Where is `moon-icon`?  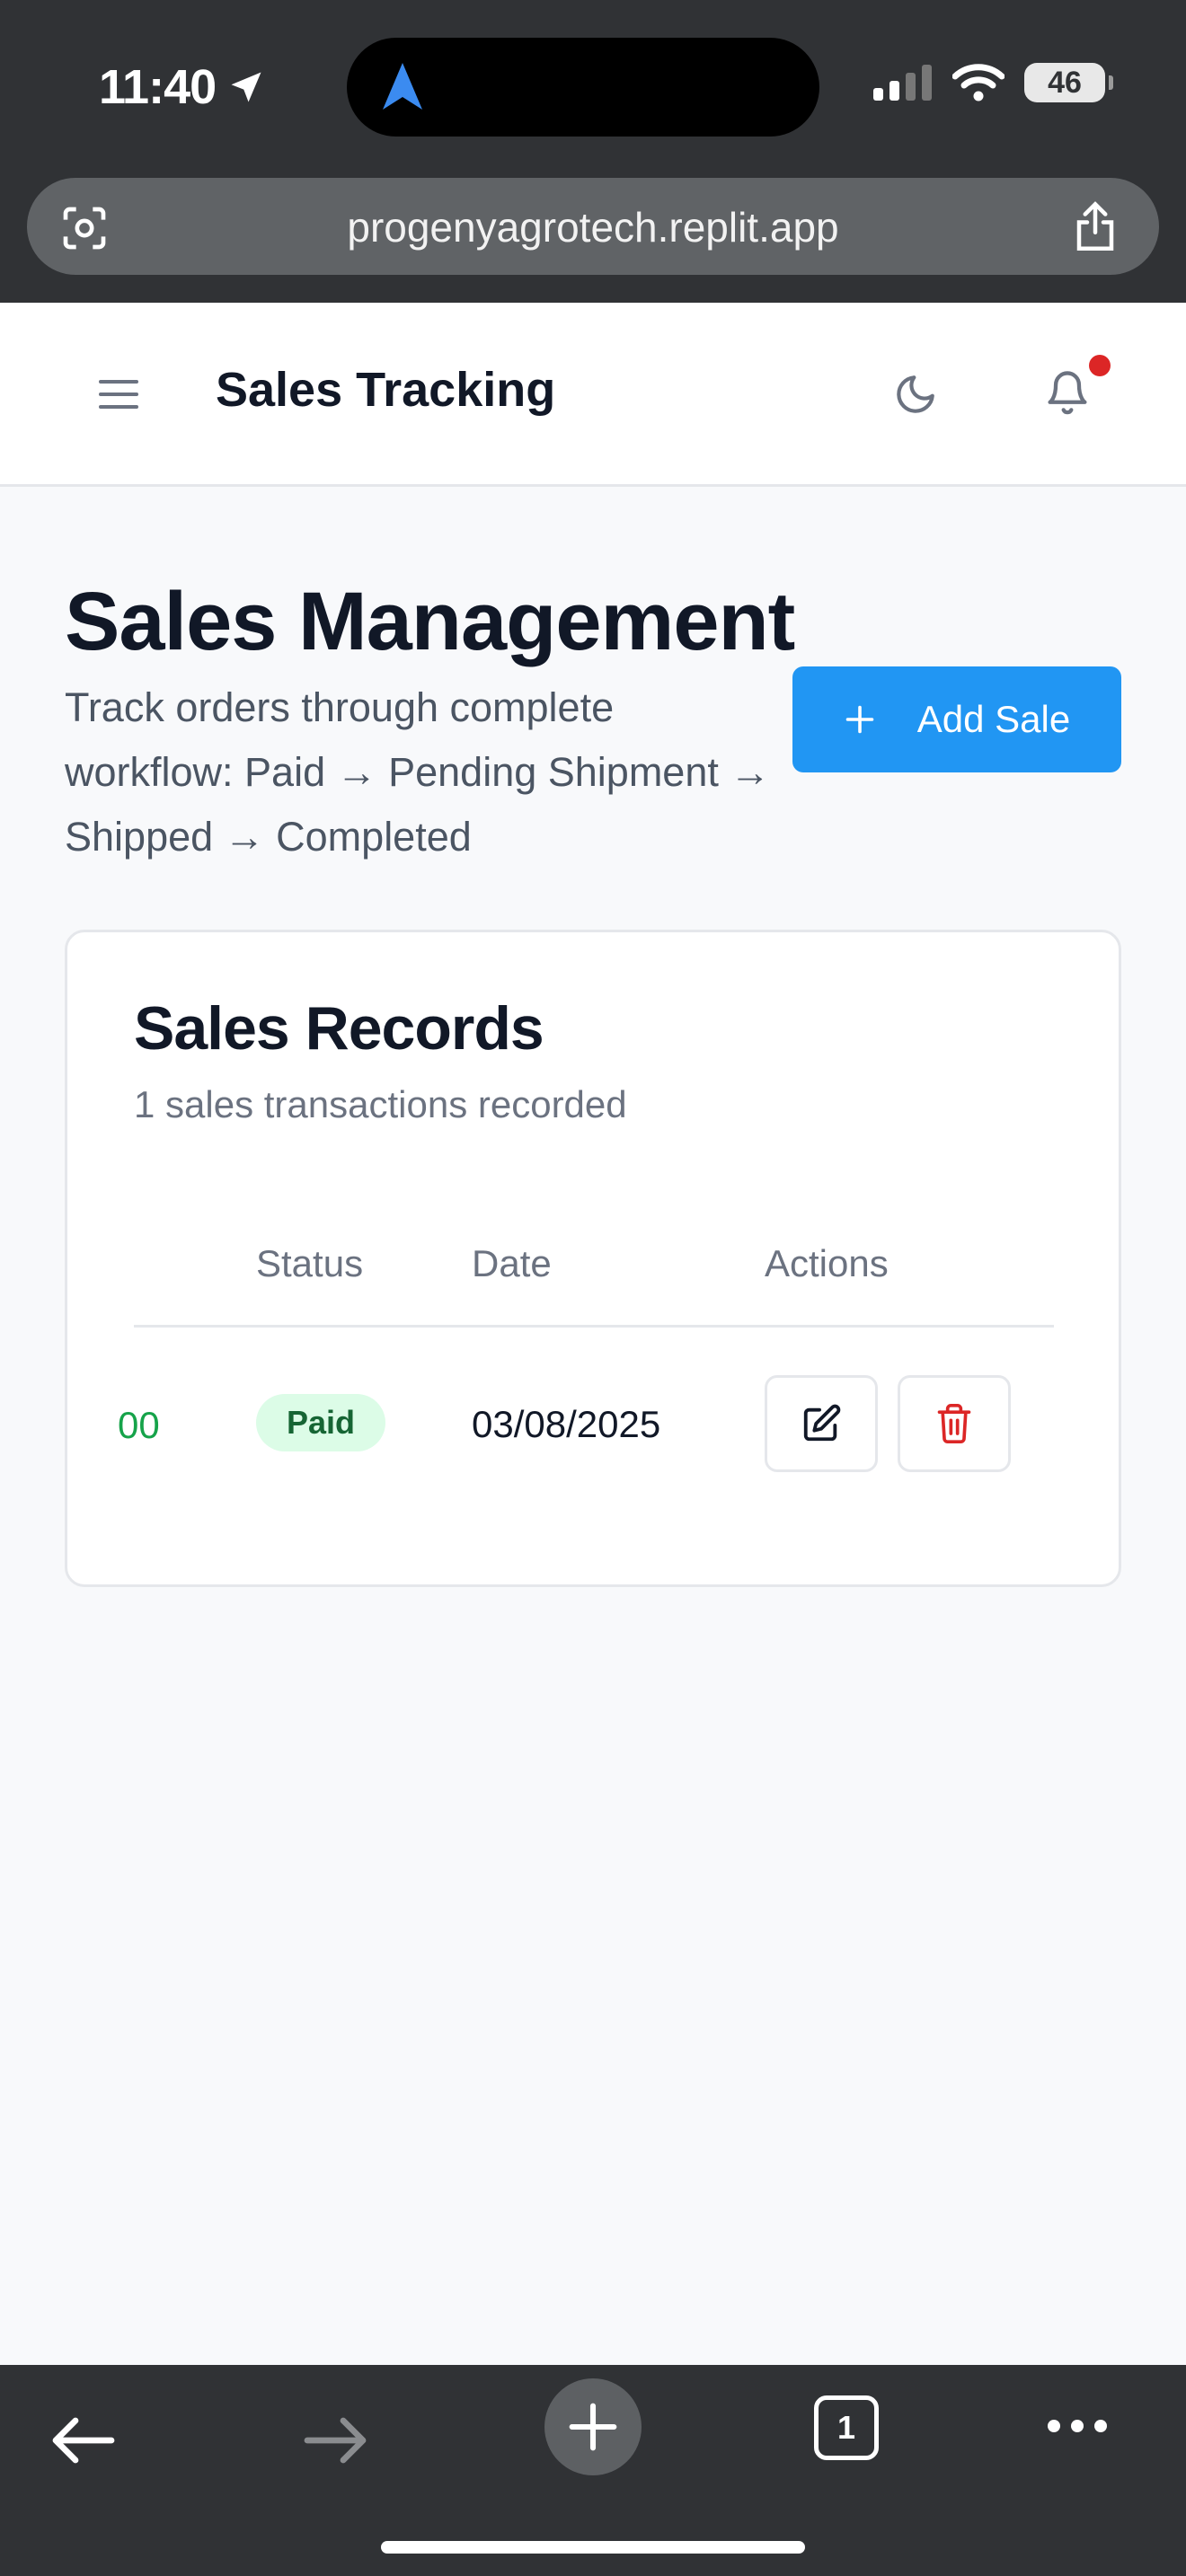 moon-icon is located at coordinates (915, 394).